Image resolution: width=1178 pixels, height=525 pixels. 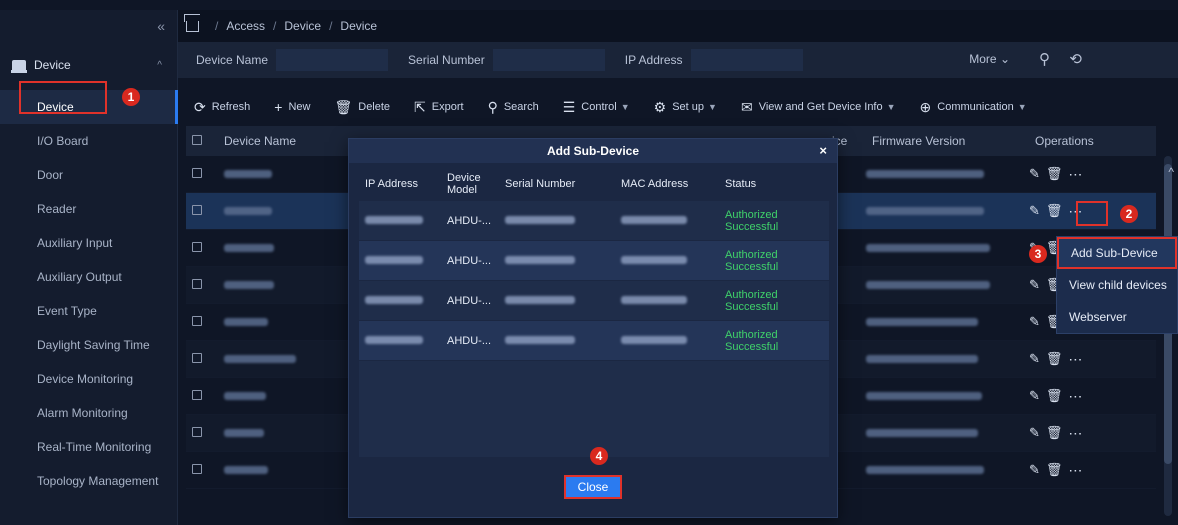 I want to click on refresh-button: ⟳ Refresh, so click(x=222, y=107).